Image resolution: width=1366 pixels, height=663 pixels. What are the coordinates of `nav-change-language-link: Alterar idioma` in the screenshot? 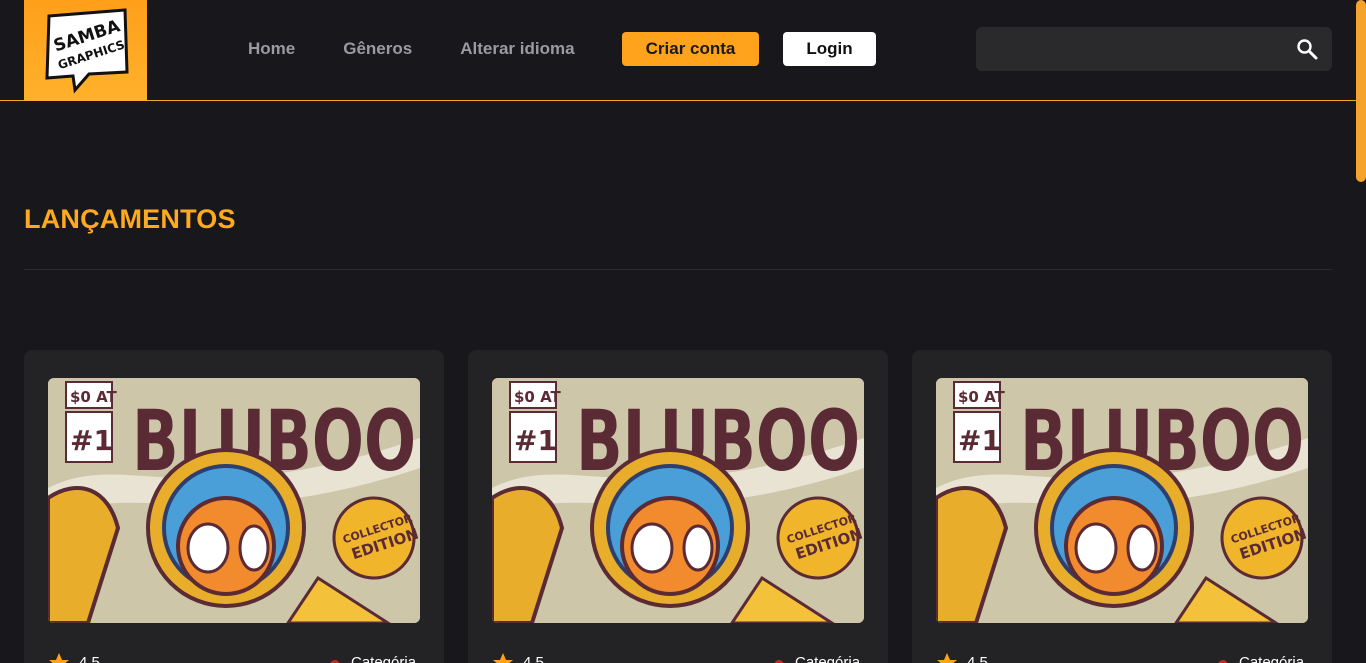 It's located at (517, 49).